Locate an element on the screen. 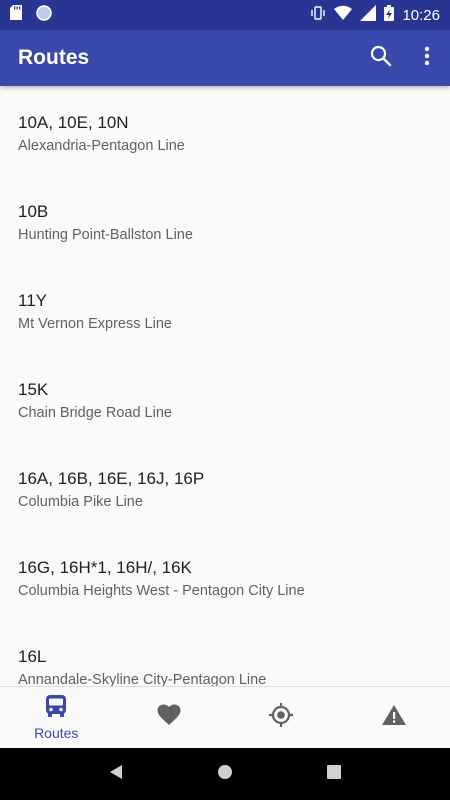 Image resolution: width=450 pixels, height=800 pixels. route-description: Alexandria-Pentagon Line is located at coordinates (101, 146).